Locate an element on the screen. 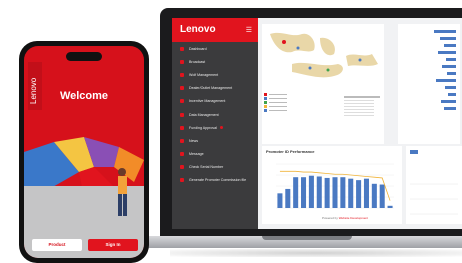  hamburger-icon: ☰ is located at coordinates (249, 30).